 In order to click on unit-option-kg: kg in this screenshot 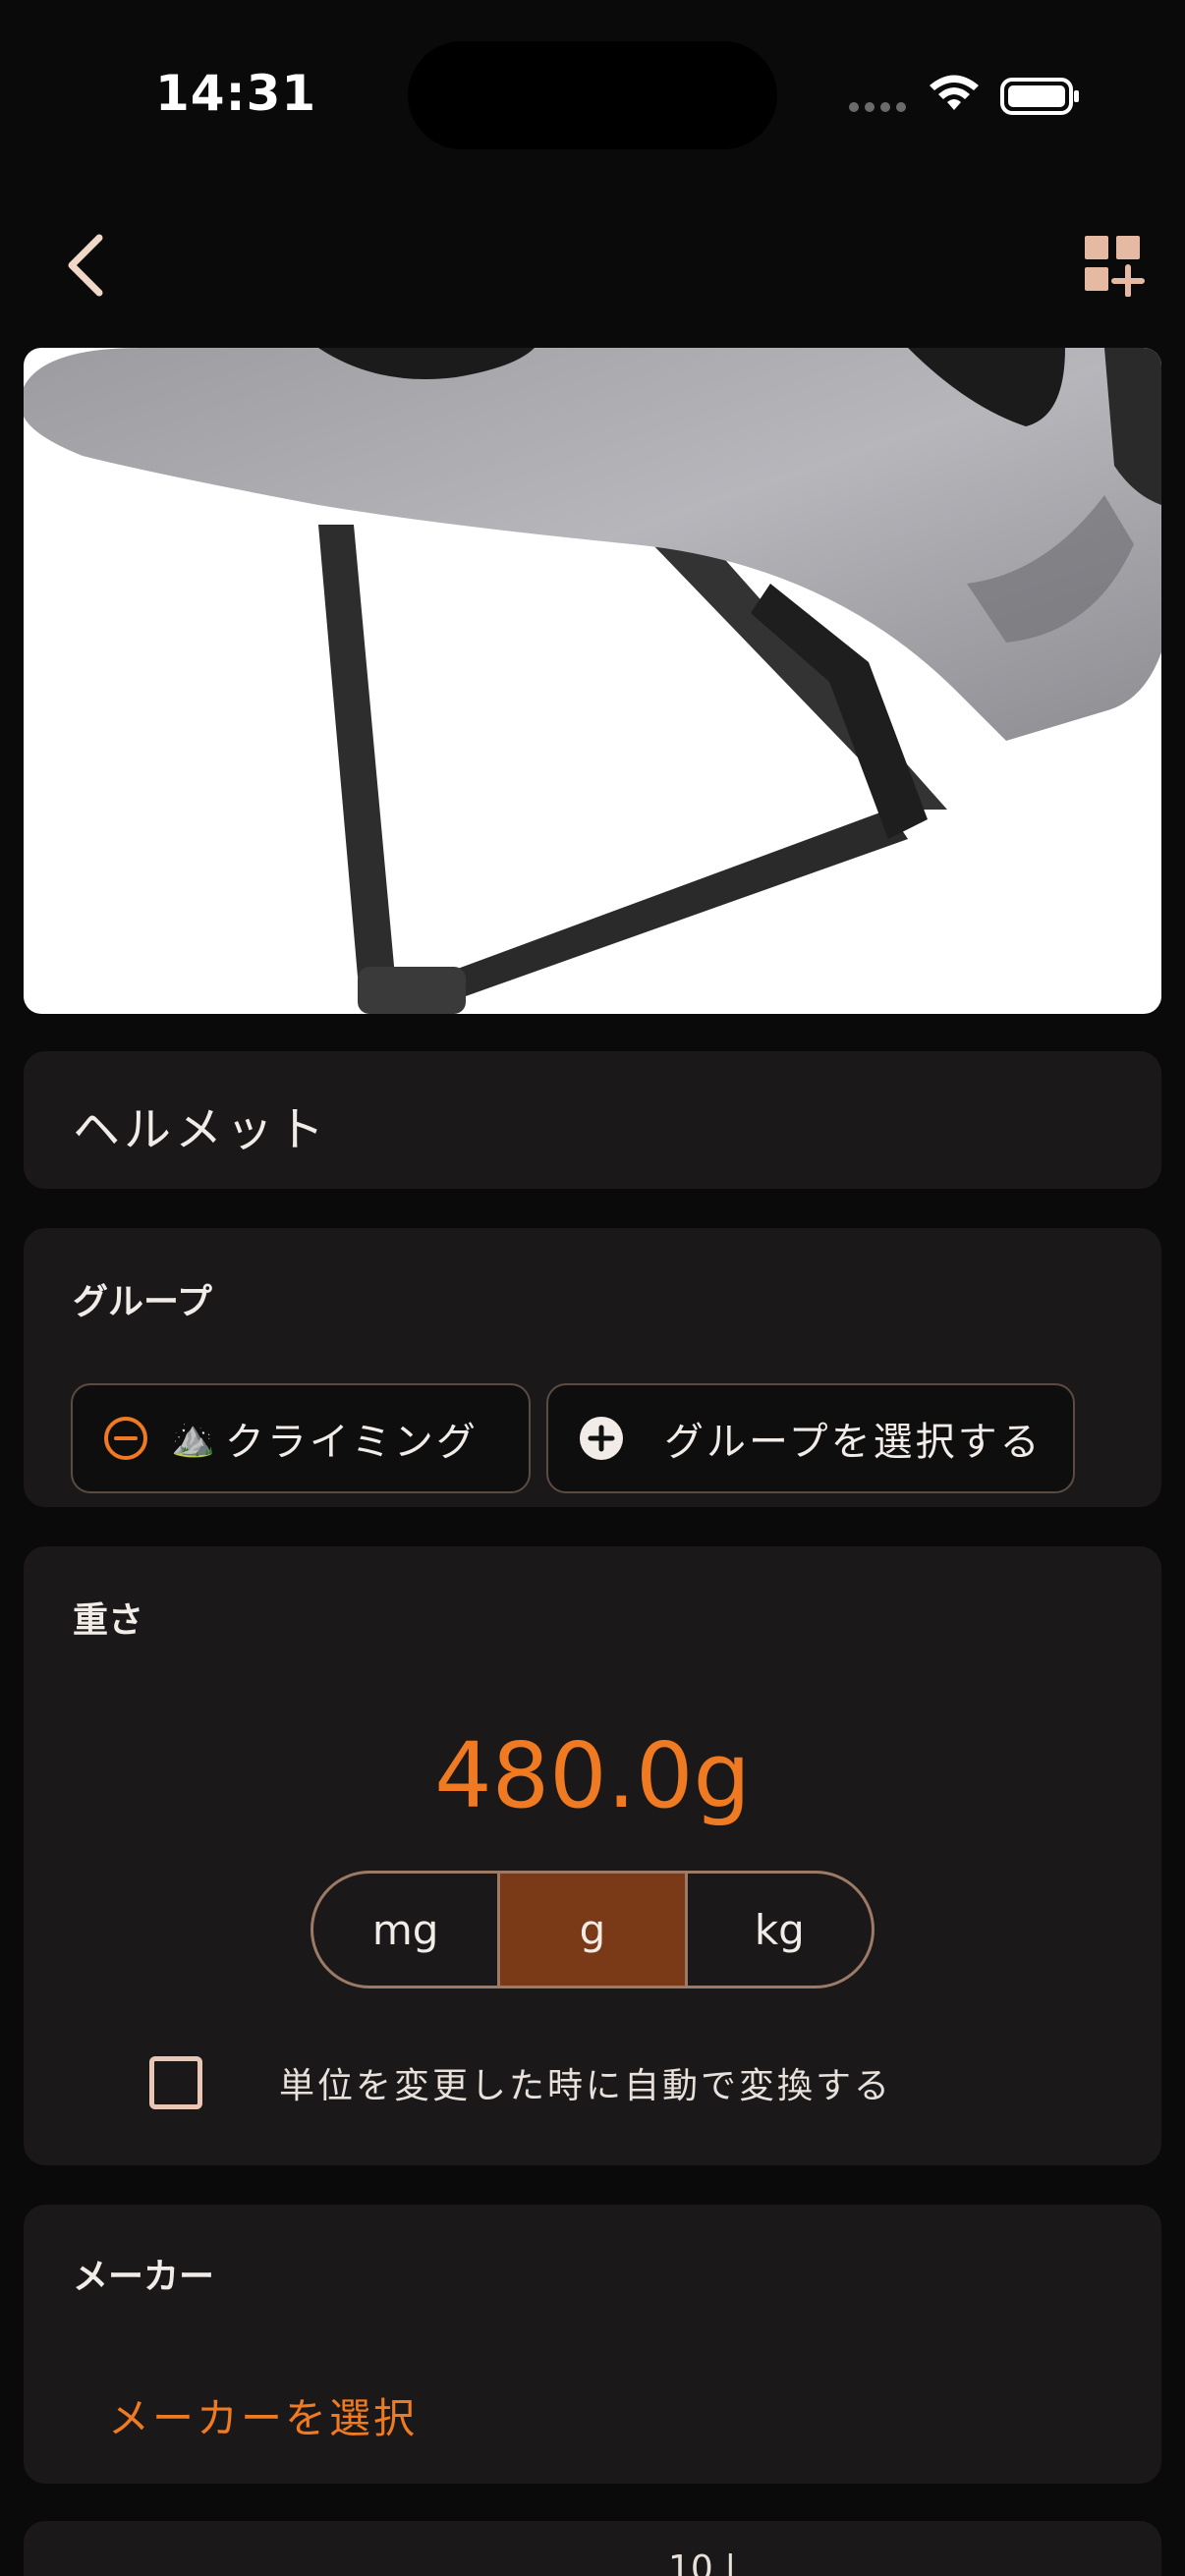, I will do `click(778, 1930)`.